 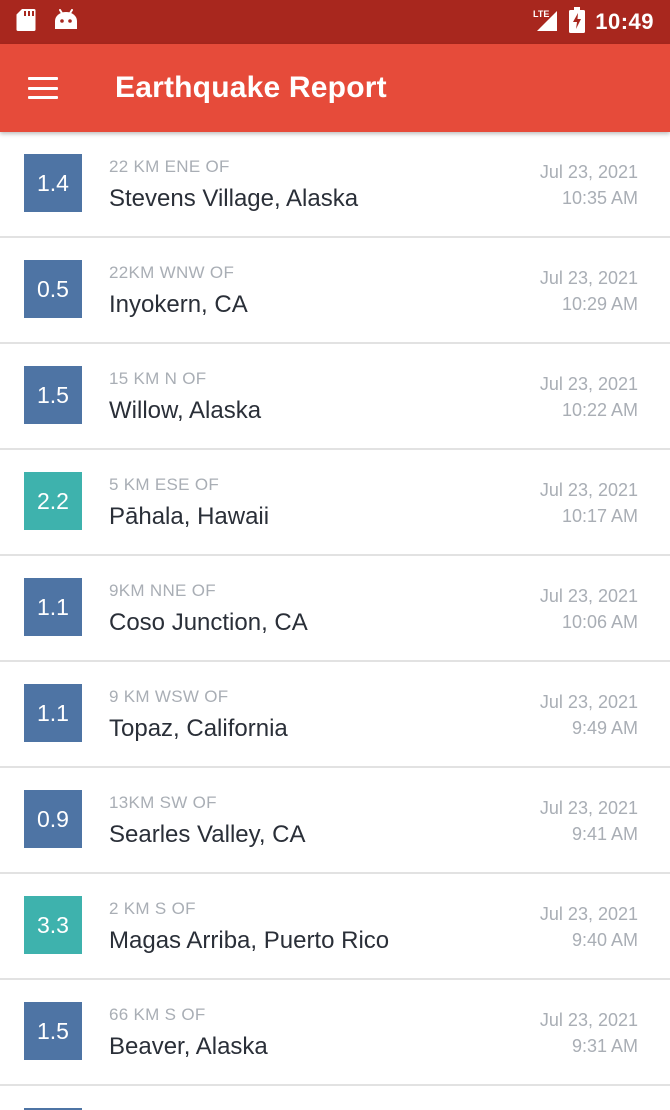 What do you see at coordinates (604, 940) in the screenshot?
I see `quake-time: 9:40 AM` at bounding box center [604, 940].